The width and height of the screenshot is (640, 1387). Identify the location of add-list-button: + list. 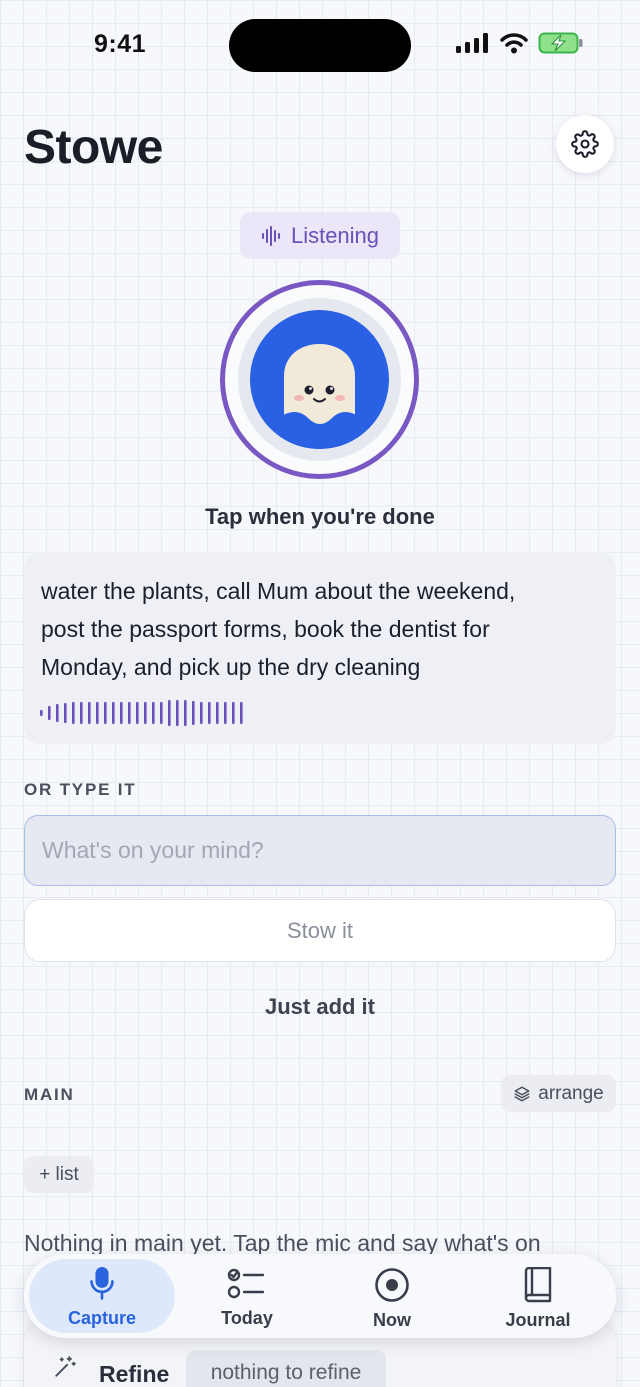
(59, 1174).